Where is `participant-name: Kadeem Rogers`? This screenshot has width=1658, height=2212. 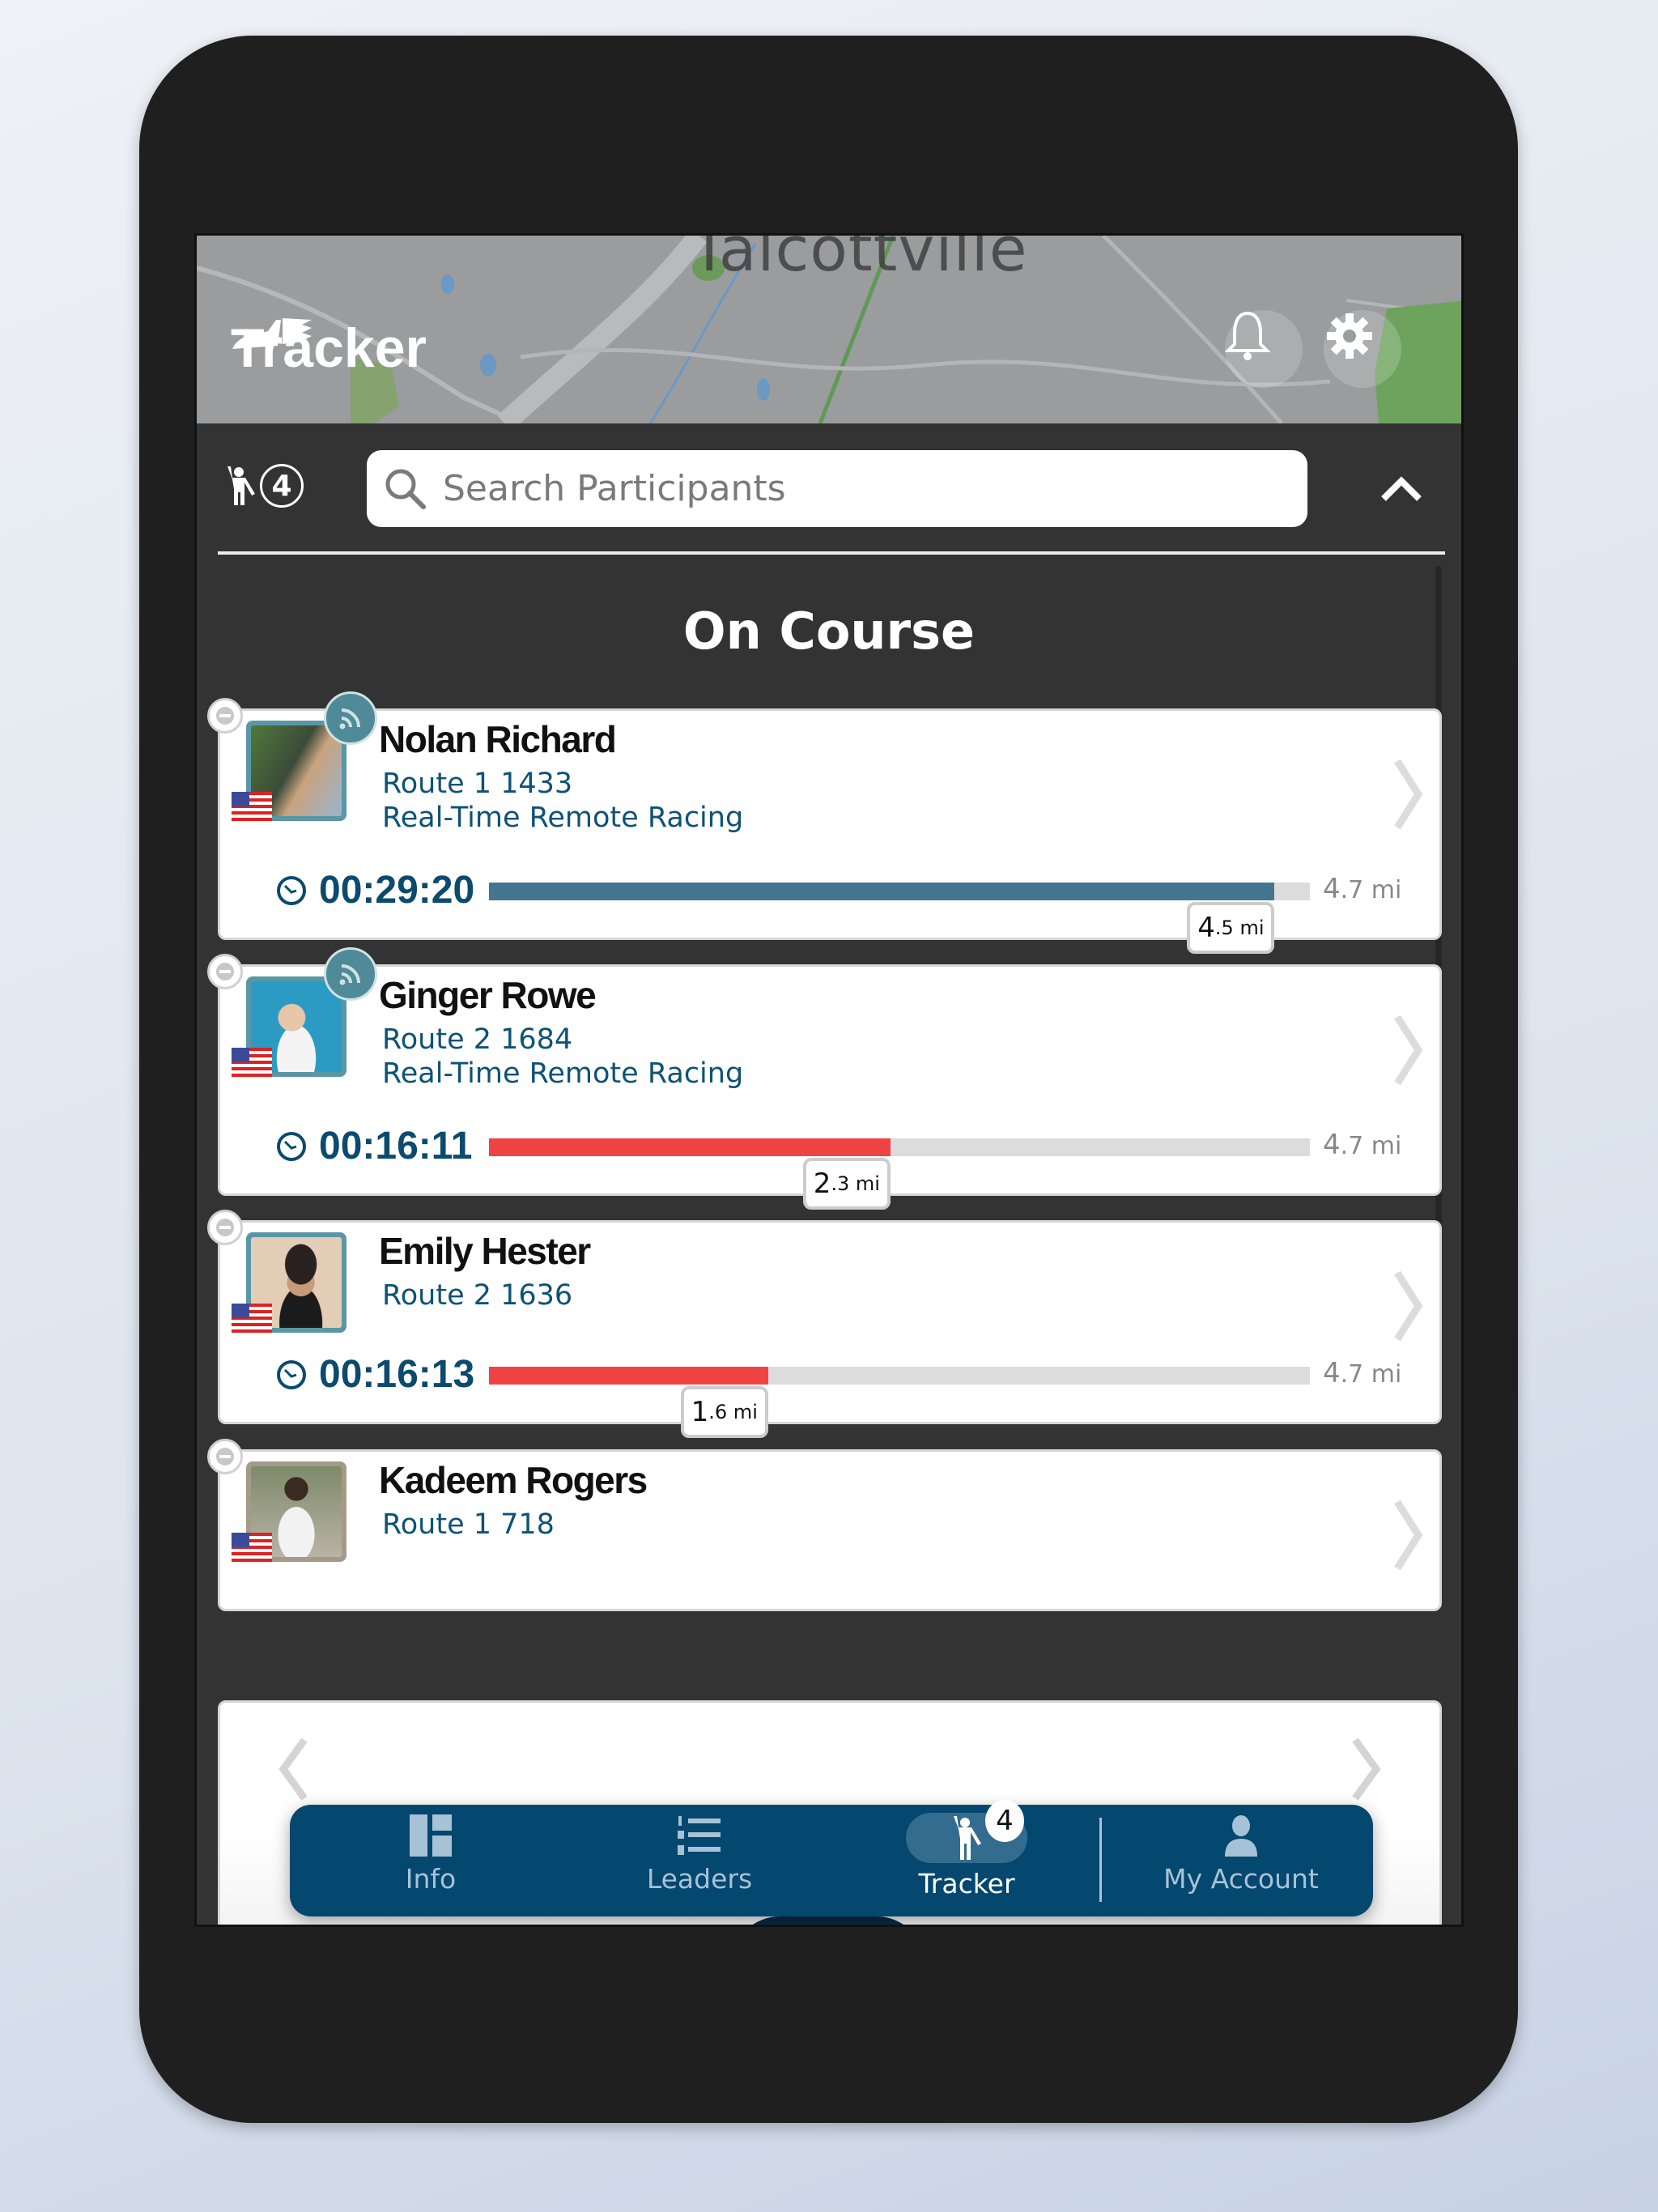
participant-name: Kadeem Rogers is located at coordinates (513, 1480).